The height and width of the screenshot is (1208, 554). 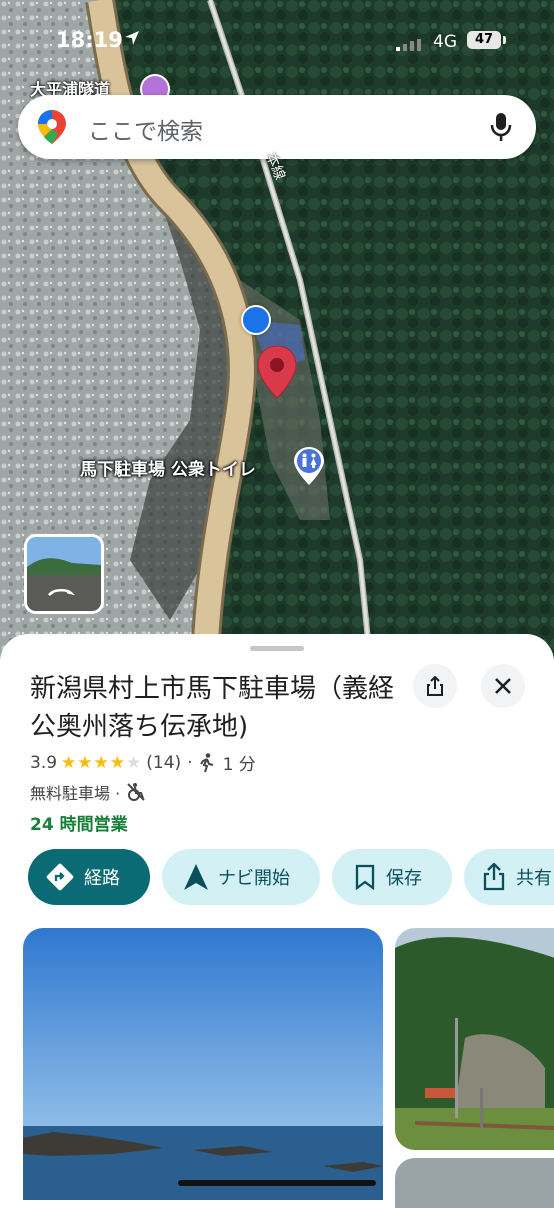 What do you see at coordinates (445, 42) in the screenshot?
I see `network-type: 4G` at bounding box center [445, 42].